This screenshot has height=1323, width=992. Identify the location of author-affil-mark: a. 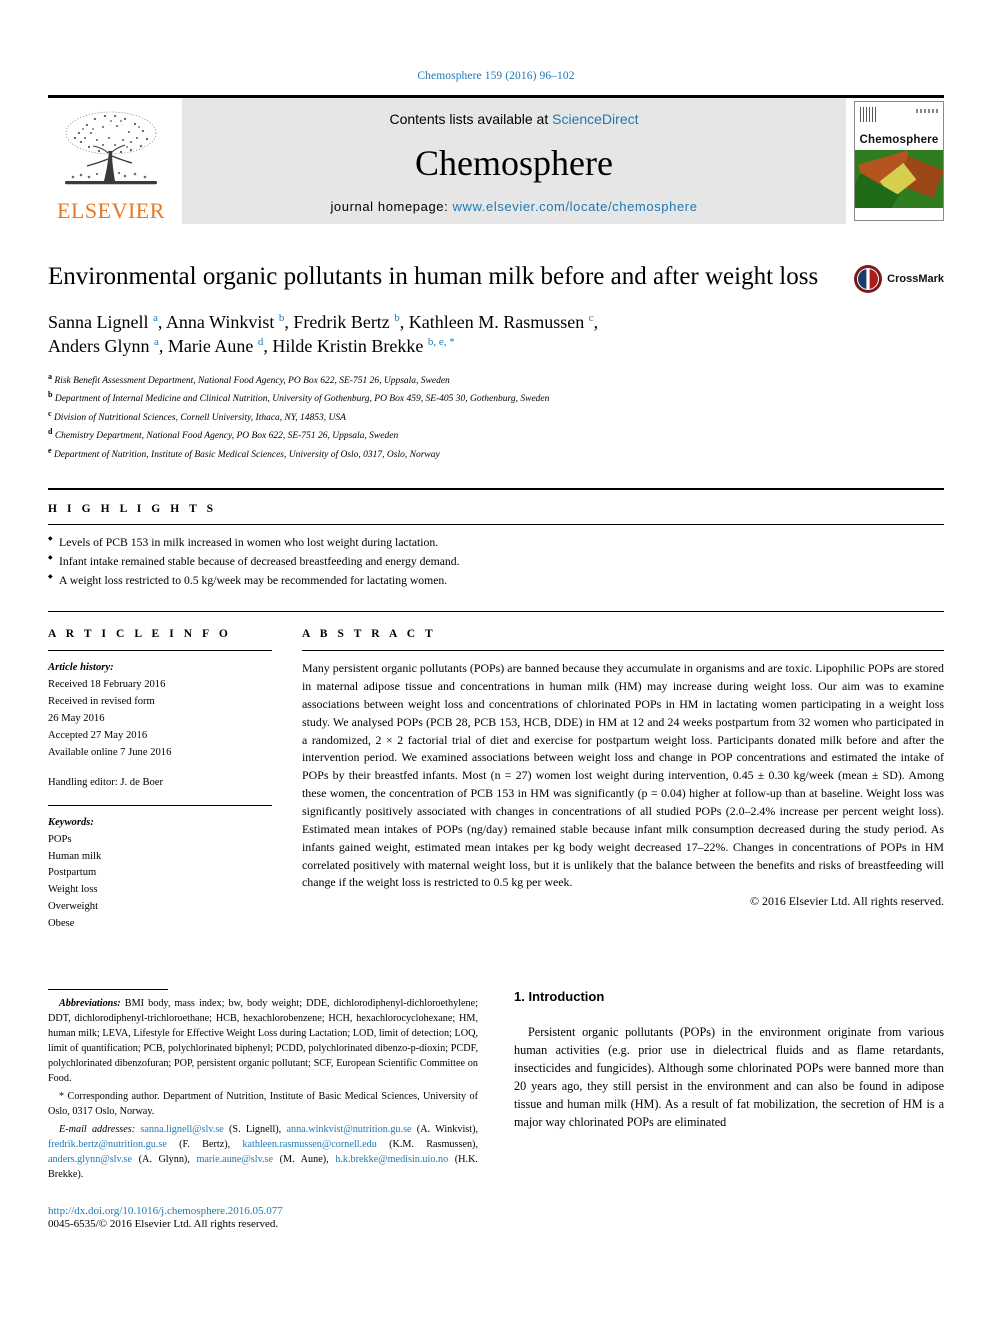
(155, 318).